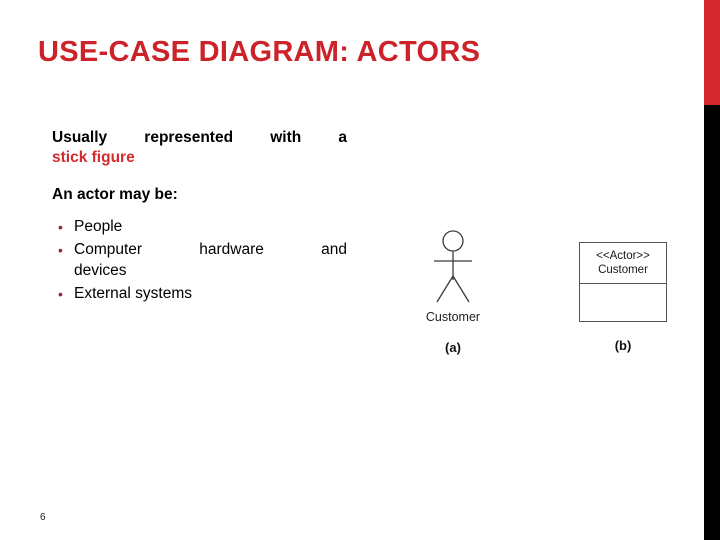 This screenshot has width=720, height=540. Describe the element at coordinates (453, 317) in the screenshot. I see `actor-name-caption: Customer` at that location.